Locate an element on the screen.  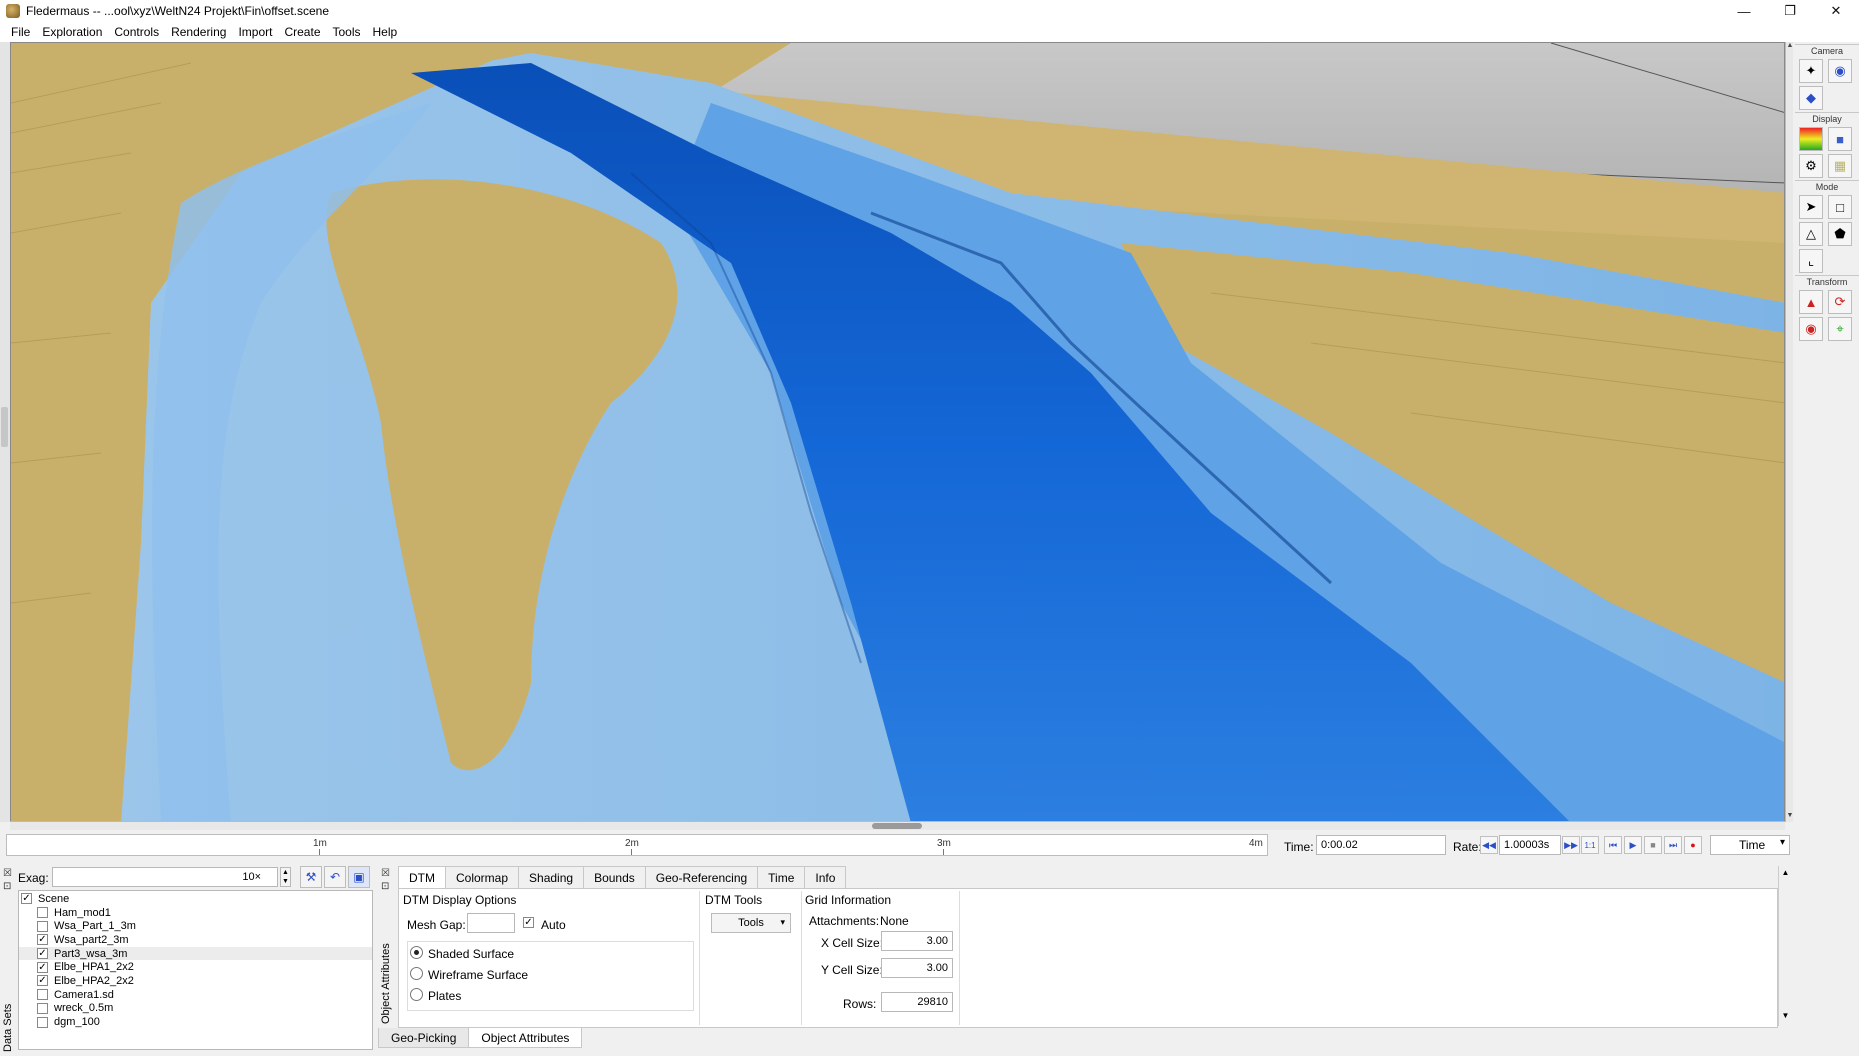
rate-slower-icon: ◀◀ is located at coordinates (1489, 845).